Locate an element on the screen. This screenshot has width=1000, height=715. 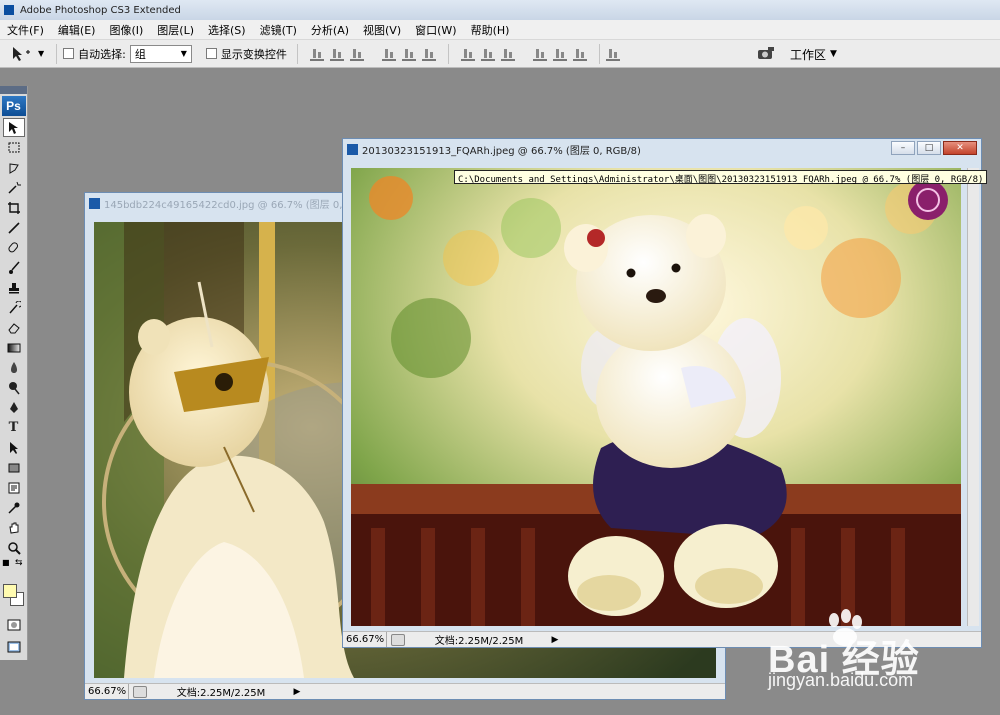
menu-file: 文件(F) is located at coordinates (25, 30).